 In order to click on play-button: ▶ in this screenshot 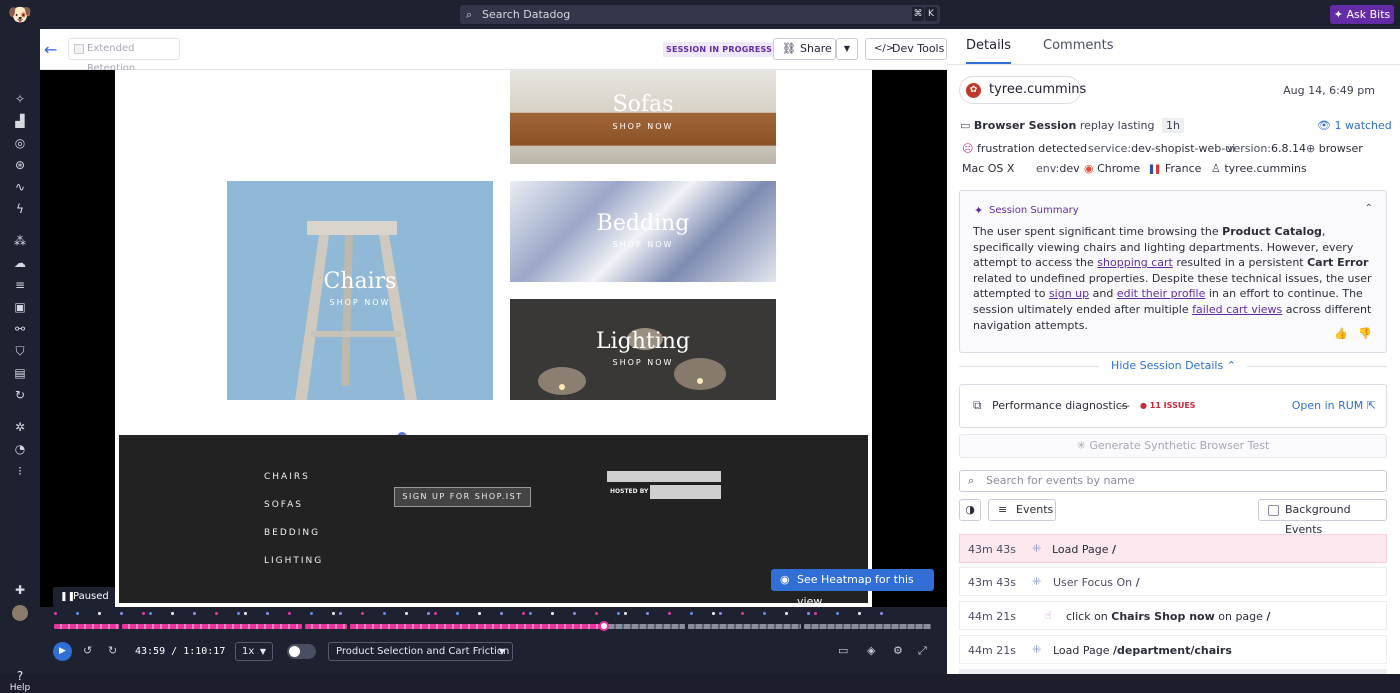, I will do `click(62, 651)`.